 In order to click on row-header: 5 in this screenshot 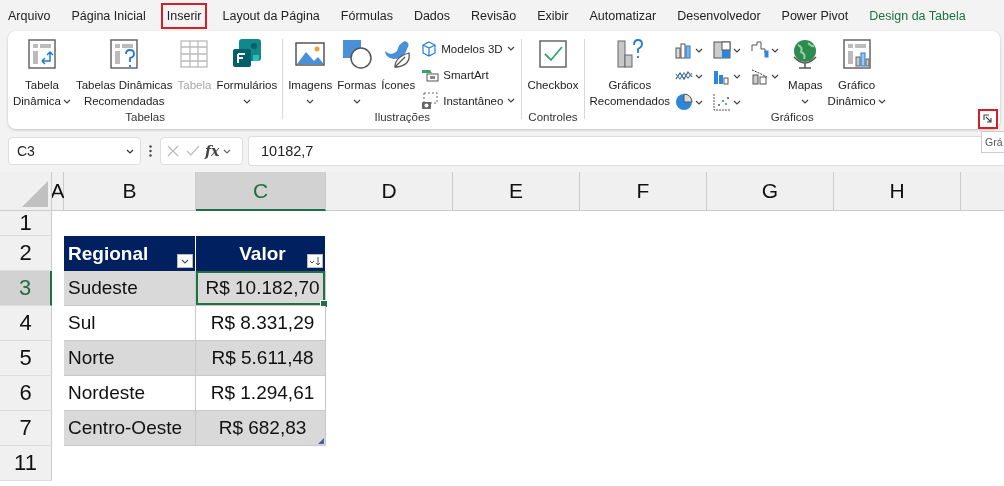, I will do `click(26, 358)`.